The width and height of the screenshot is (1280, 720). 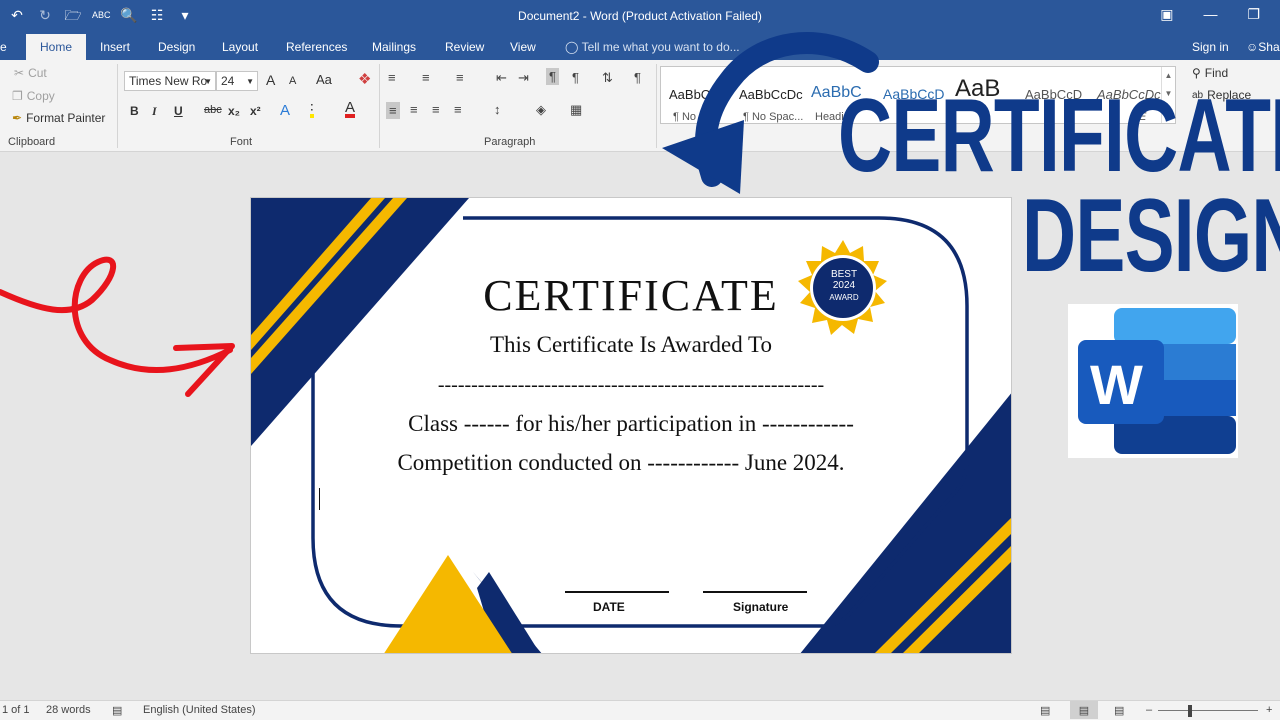 What do you see at coordinates (1208, 710) in the screenshot?
I see `zoom-slider` at bounding box center [1208, 710].